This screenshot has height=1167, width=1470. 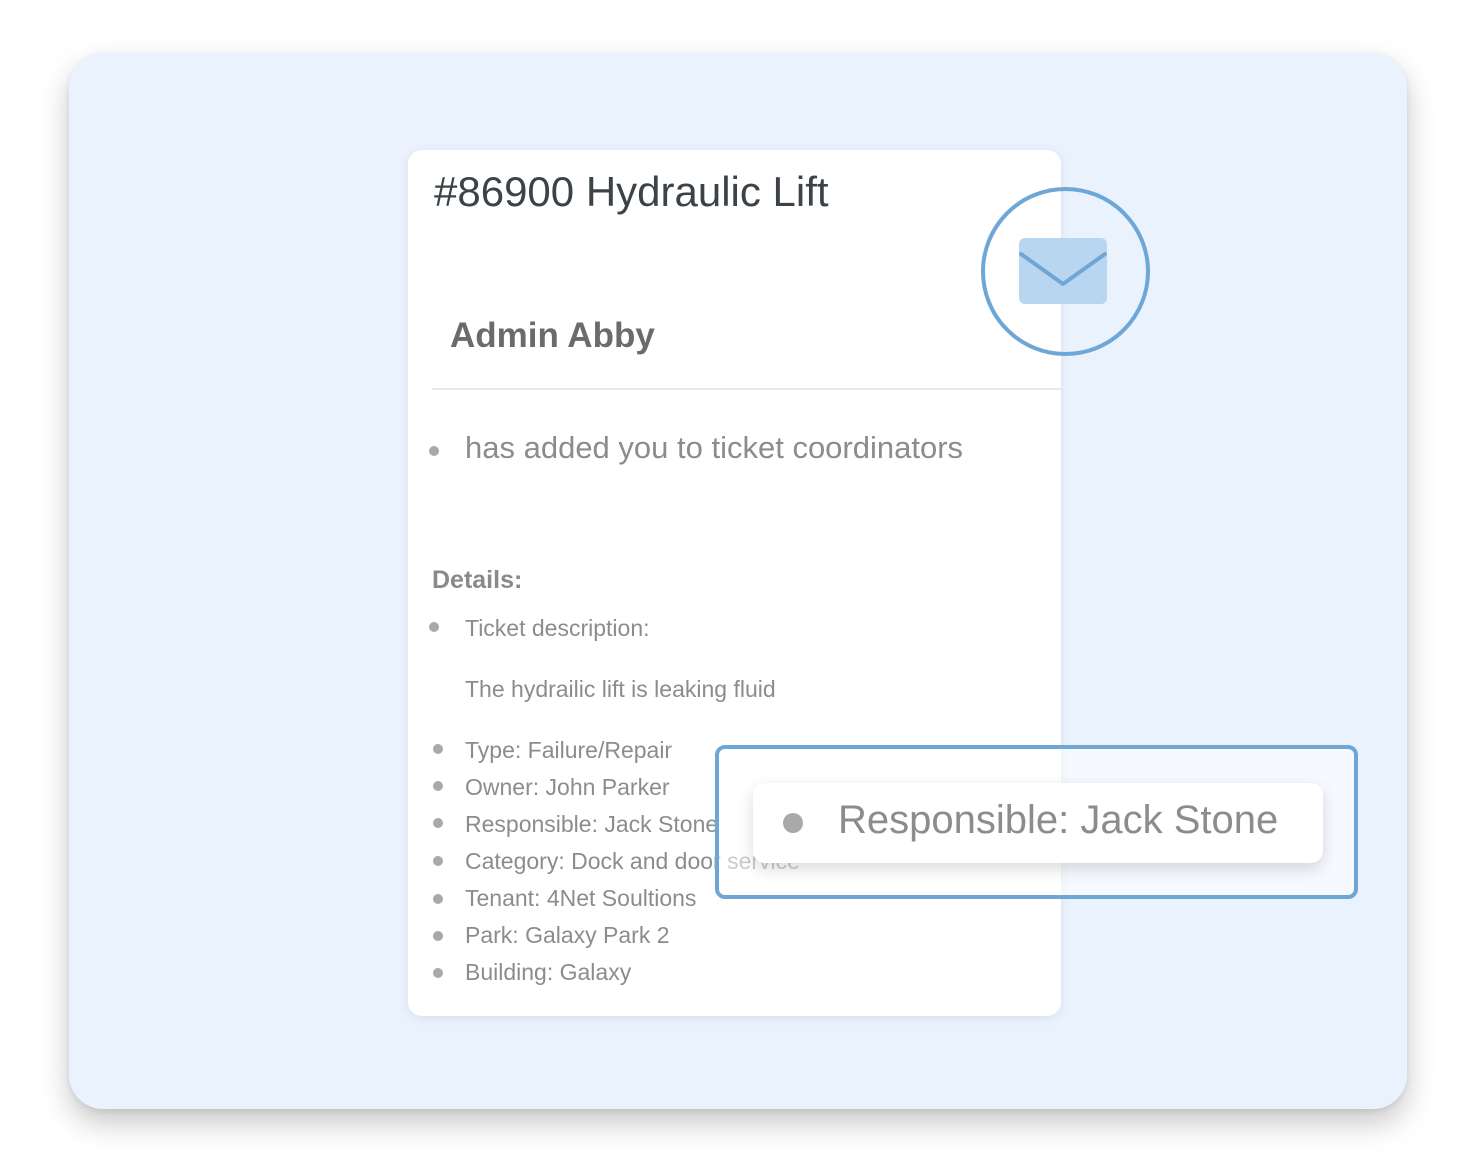 I want to click on detail-item-tenant: Tenant: 4Net Soultions, so click(x=581, y=898).